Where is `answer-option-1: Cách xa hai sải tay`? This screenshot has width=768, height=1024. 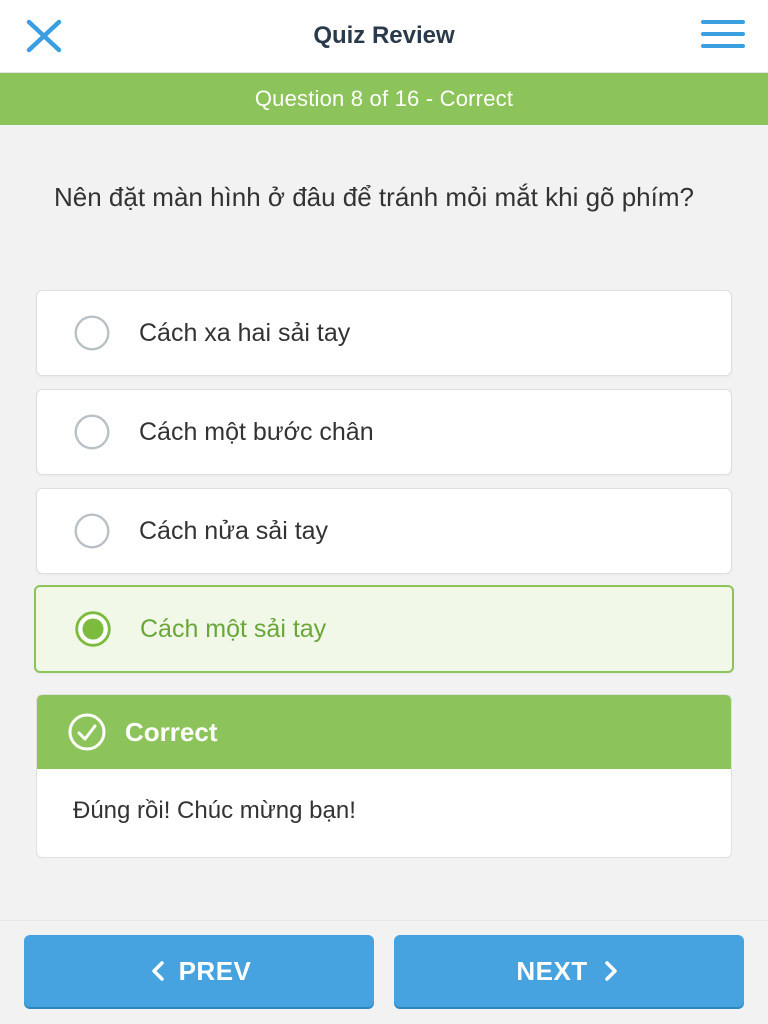
answer-option-1: Cách xa hai sải tay is located at coordinates (384, 333).